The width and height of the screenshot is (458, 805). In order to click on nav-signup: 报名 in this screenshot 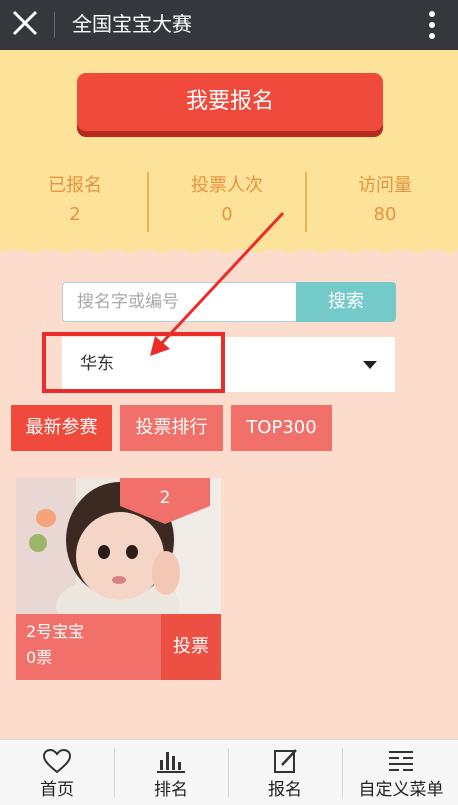, I will do `click(285, 772)`.